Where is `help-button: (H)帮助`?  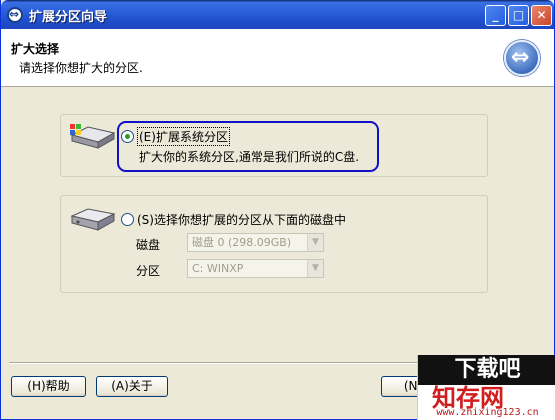
help-button: (H)帮助 is located at coordinates (48, 386).